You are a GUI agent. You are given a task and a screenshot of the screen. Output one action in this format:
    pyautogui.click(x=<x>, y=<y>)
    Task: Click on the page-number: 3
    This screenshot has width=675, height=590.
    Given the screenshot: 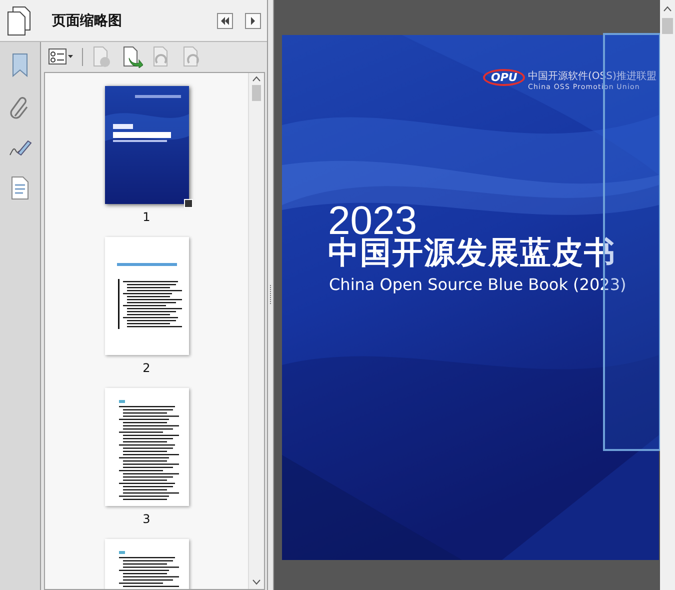 What is the action you would take?
    pyautogui.click(x=146, y=519)
    